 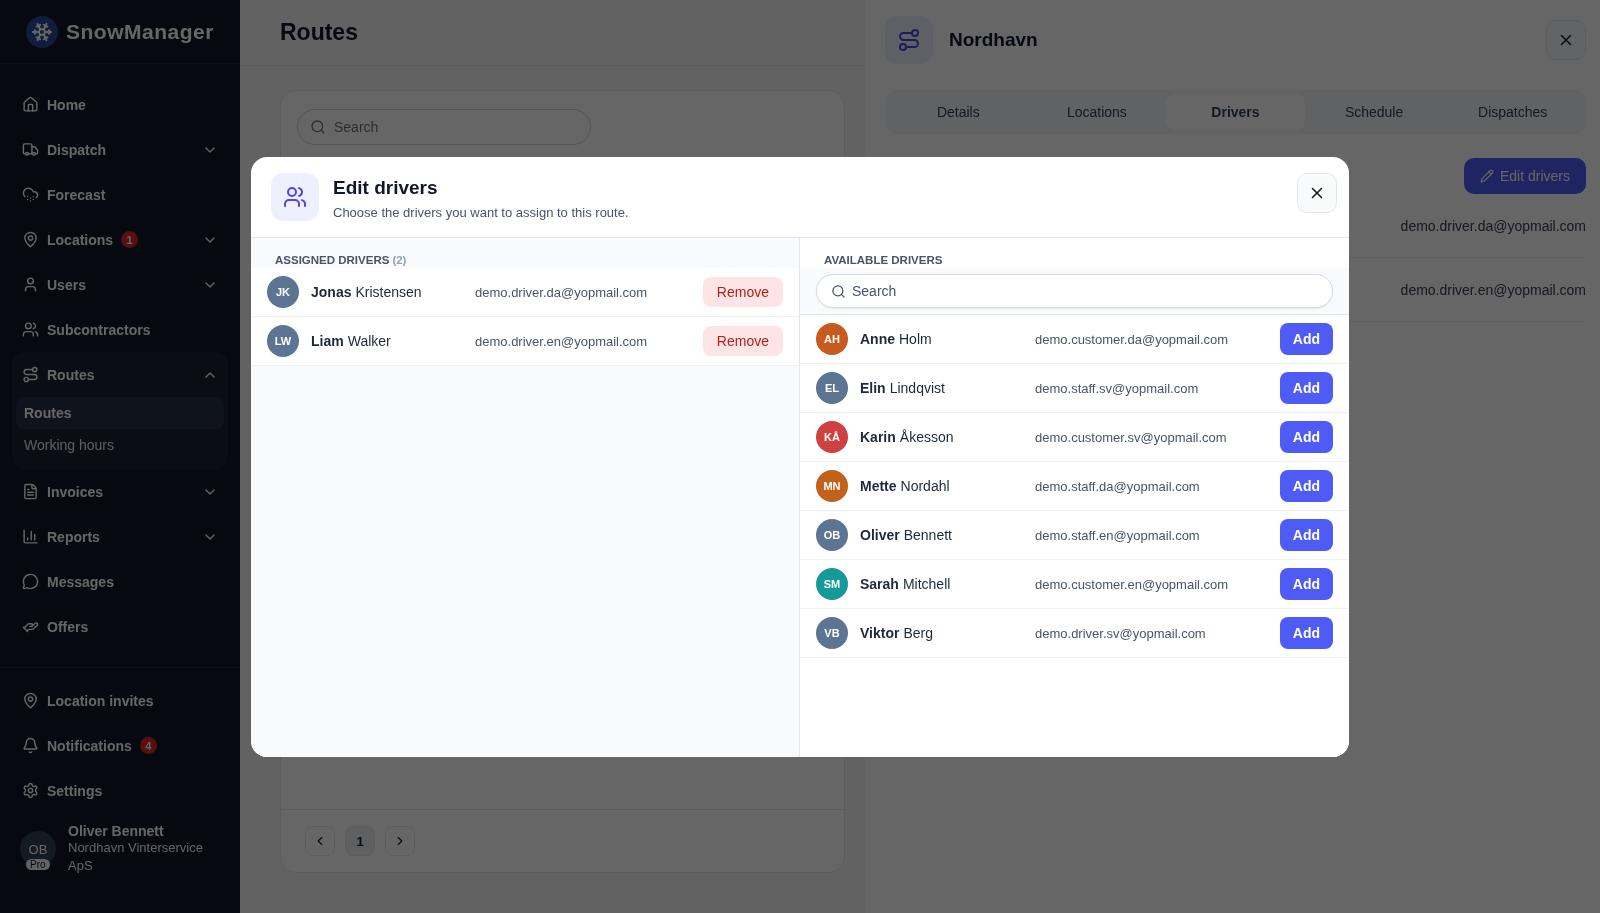 What do you see at coordinates (30, 491) in the screenshot?
I see `document-icon` at bounding box center [30, 491].